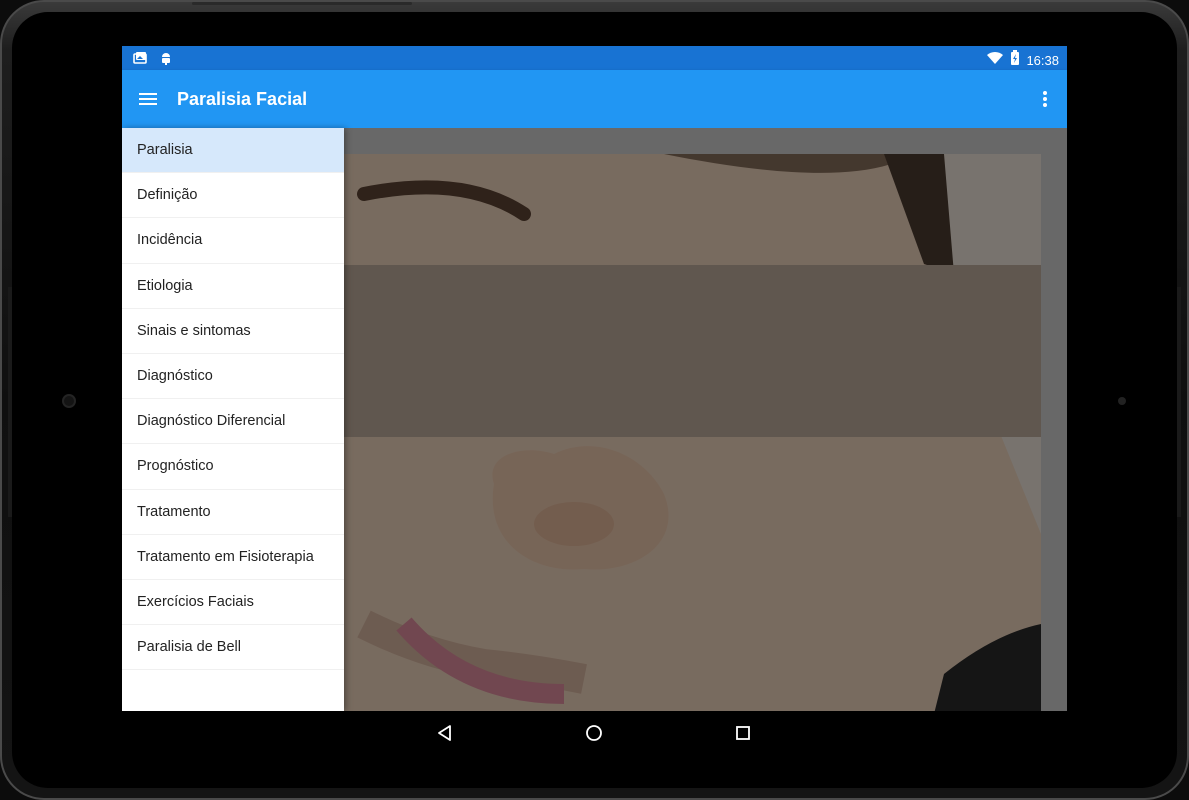  Describe the element at coordinates (233, 603) in the screenshot. I see `drawer-item-exercicios-faciais: Exercícios Faciais` at that location.